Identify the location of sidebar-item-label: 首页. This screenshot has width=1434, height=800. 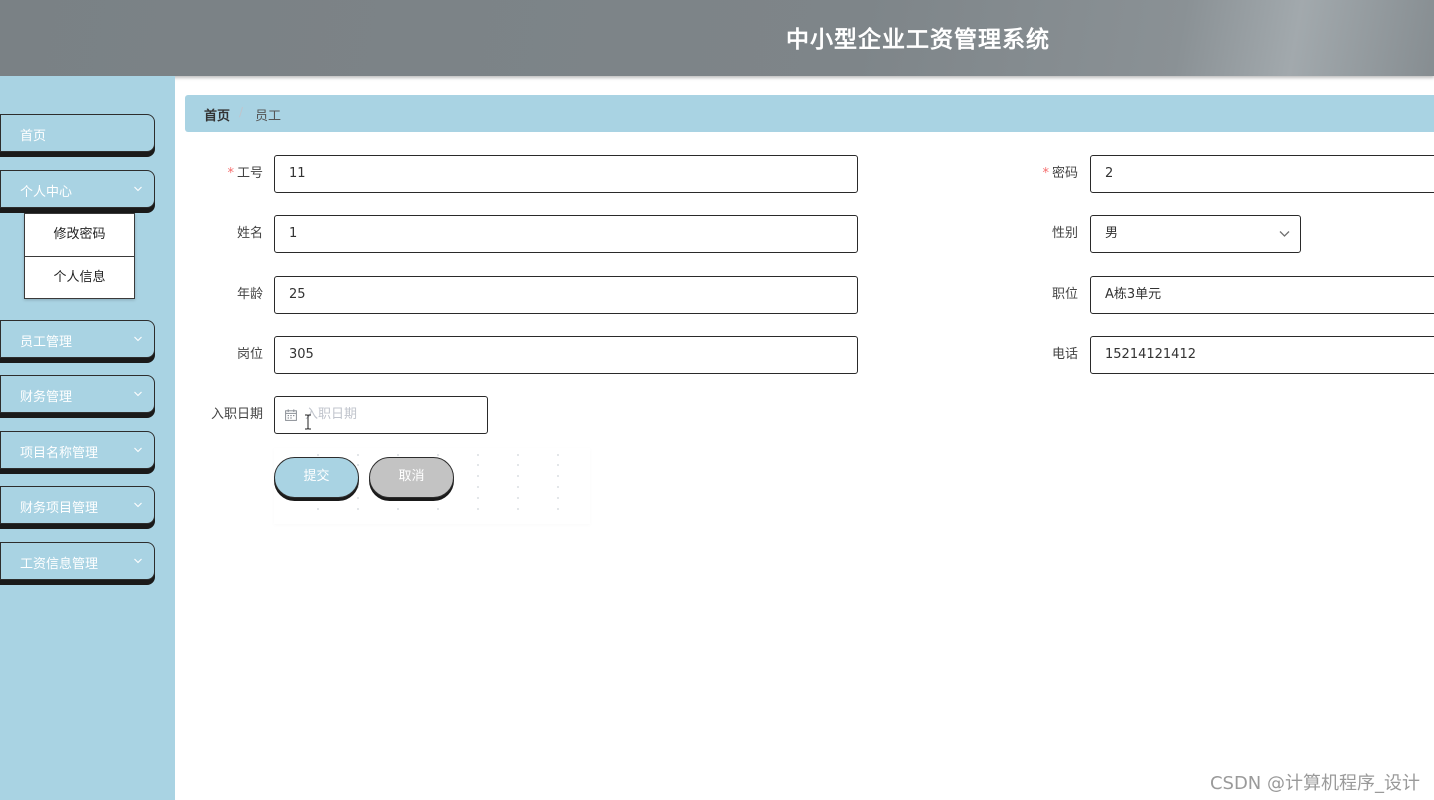
(33, 136).